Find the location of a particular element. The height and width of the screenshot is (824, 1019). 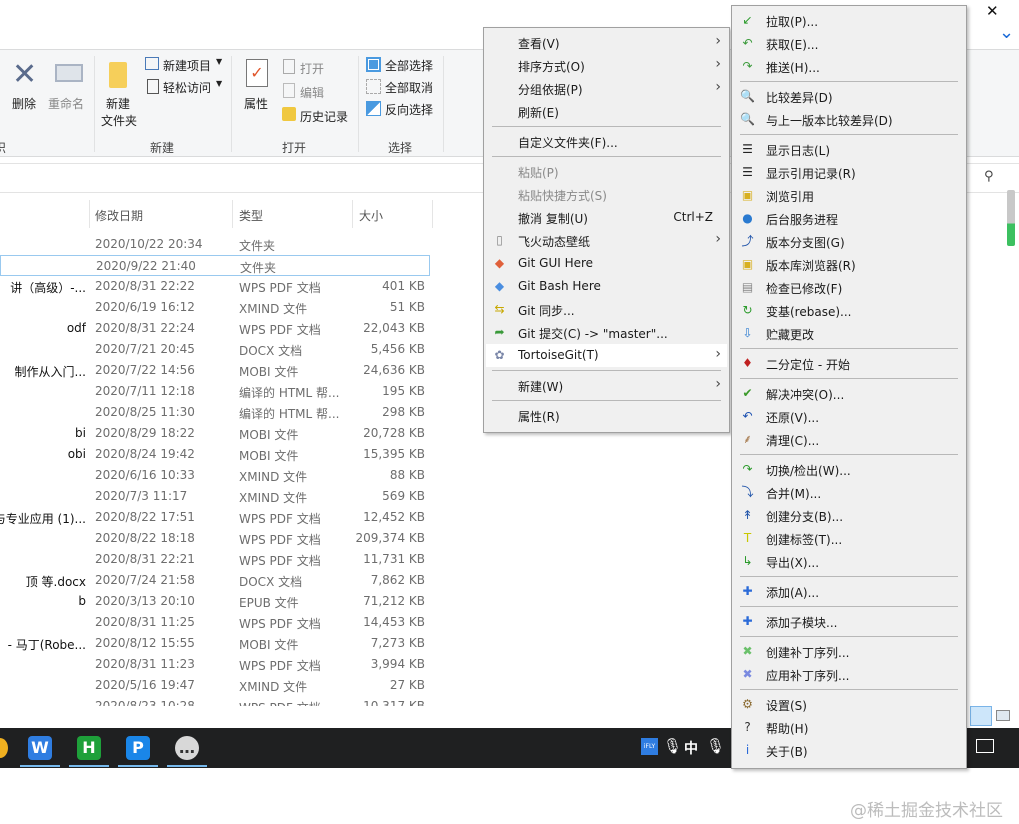

menu-item: ● 后台服务进程 is located at coordinates (849, 218).